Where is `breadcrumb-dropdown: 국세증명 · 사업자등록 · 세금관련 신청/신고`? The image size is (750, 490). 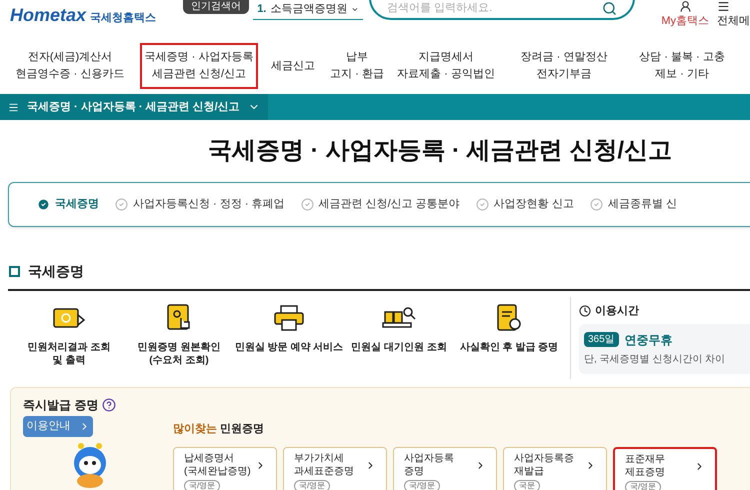 breadcrumb-dropdown: 국세증명 · 사업자등록 · 세금관련 신청/신고 is located at coordinates (134, 107).